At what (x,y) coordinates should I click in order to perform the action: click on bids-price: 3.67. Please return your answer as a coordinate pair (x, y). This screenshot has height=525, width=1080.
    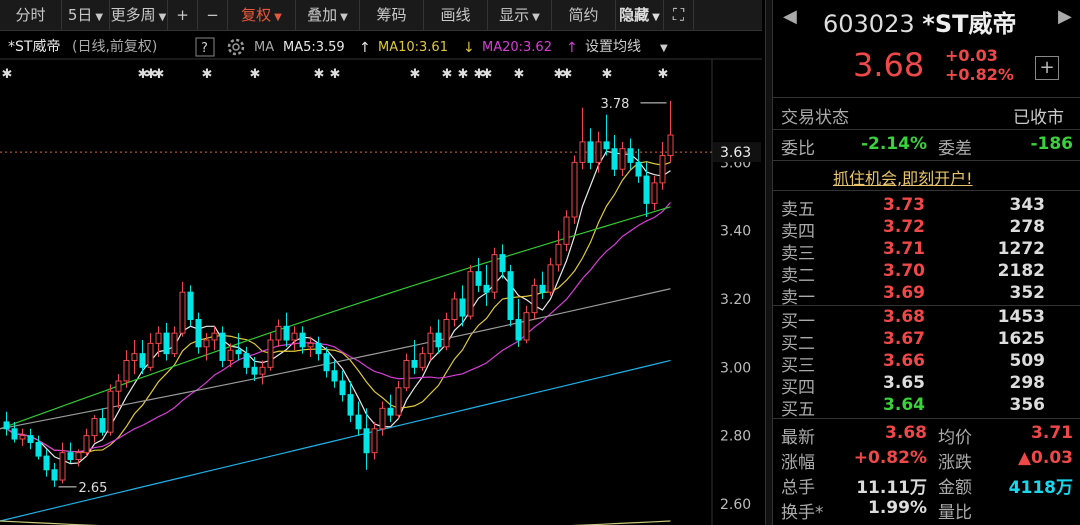
    Looking at the image, I should click on (904, 339).